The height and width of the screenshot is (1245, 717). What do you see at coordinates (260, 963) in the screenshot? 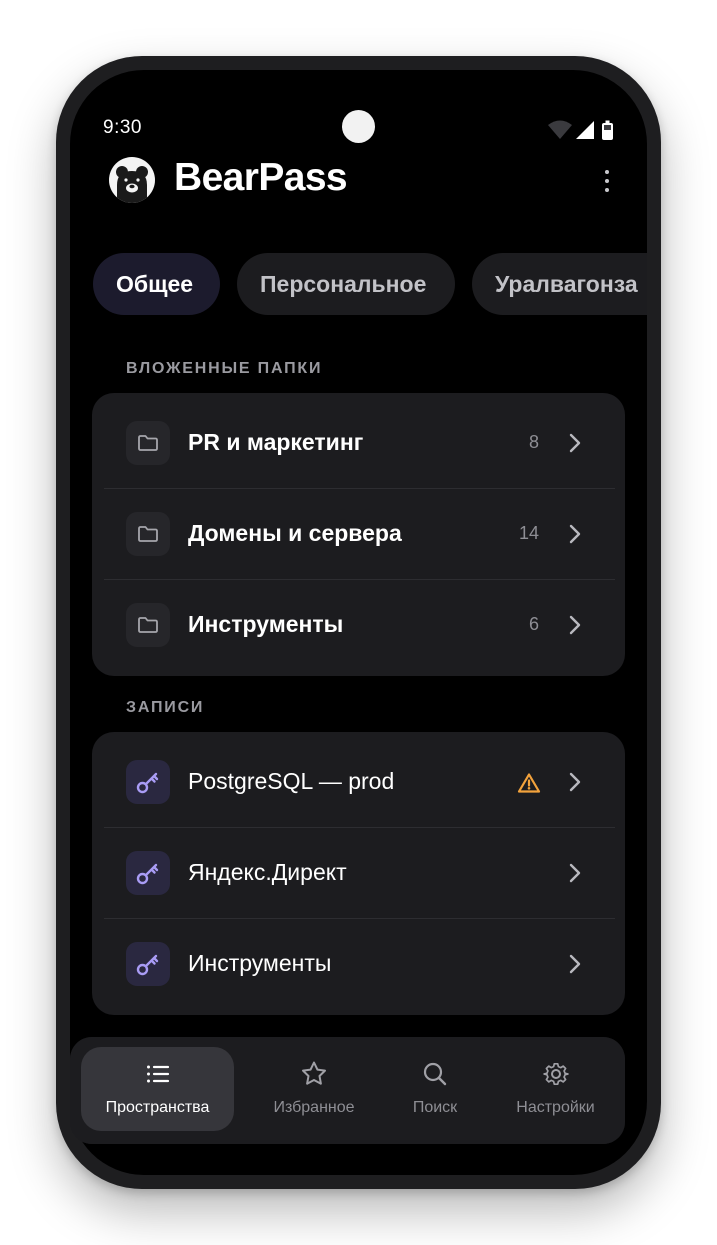
I see `record-label: Инструменты` at bounding box center [260, 963].